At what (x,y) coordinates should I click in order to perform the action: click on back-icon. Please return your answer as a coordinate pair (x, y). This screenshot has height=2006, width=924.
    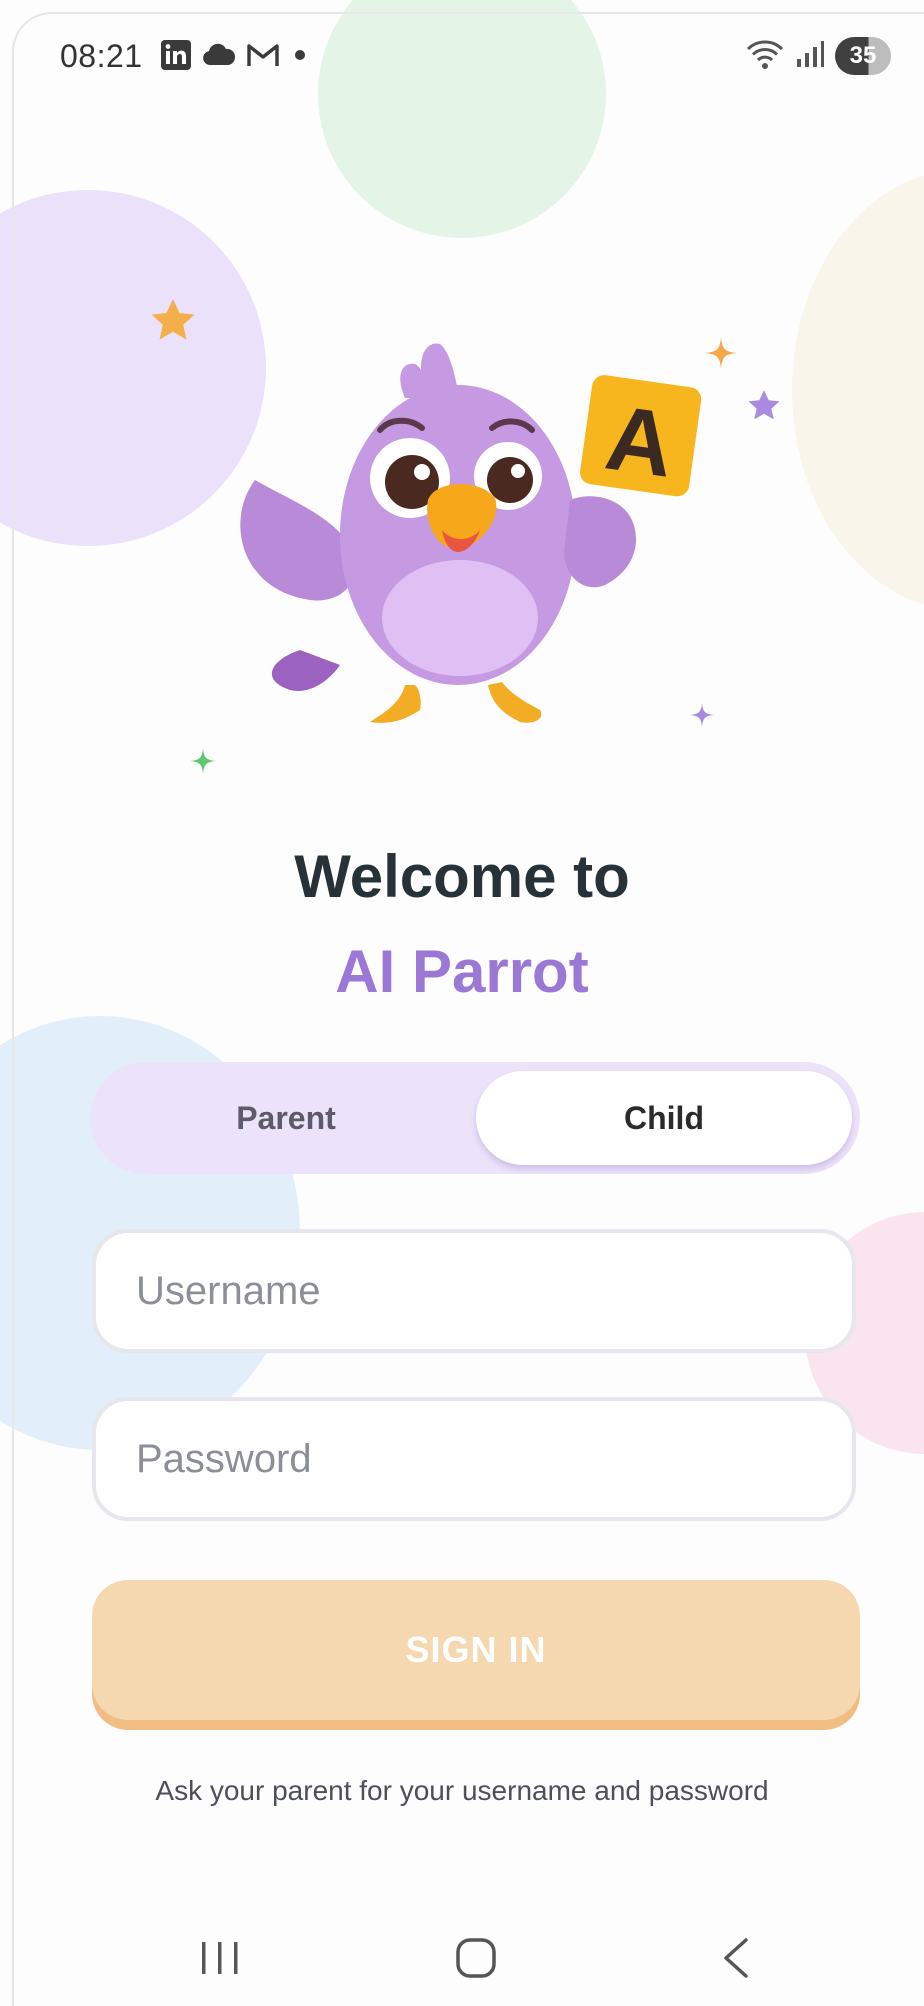
    Looking at the image, I should click on (736, 1960).